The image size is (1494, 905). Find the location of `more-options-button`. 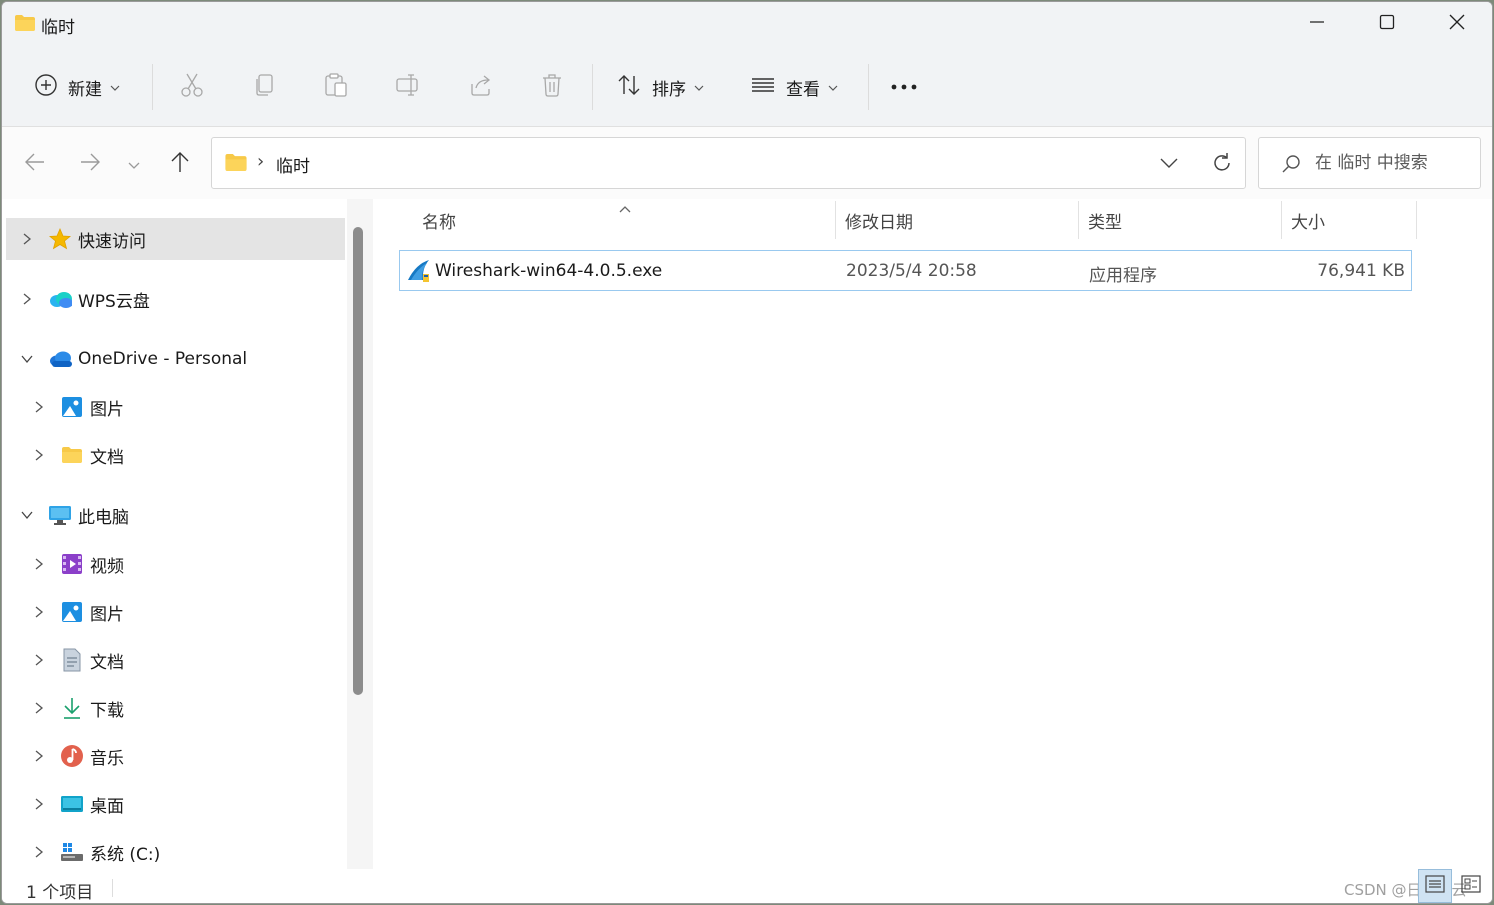

more-options-button is located at coordinates (904, 87).